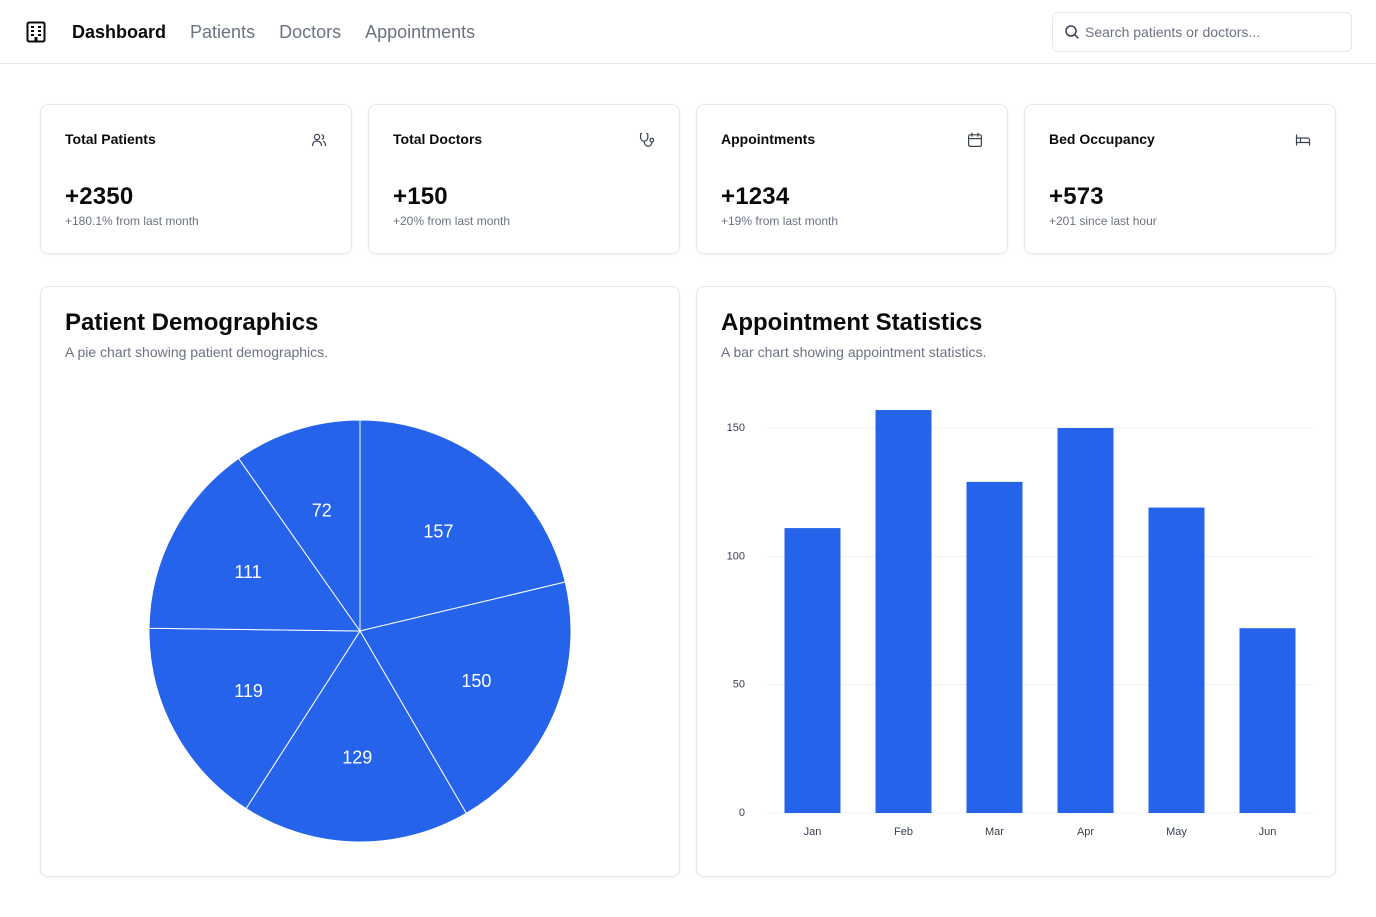 The image size is (1376, 917). Describe the element at coordinates (1072, 32) in the screenshot. I see `search-icon` at that location.